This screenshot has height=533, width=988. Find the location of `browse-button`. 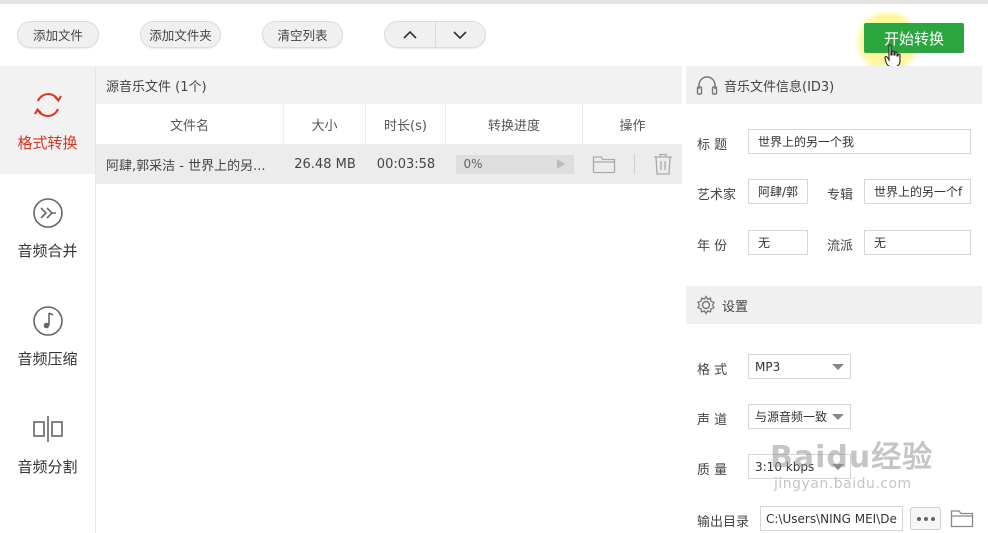

browse-button is located at coordinates (925, 518).